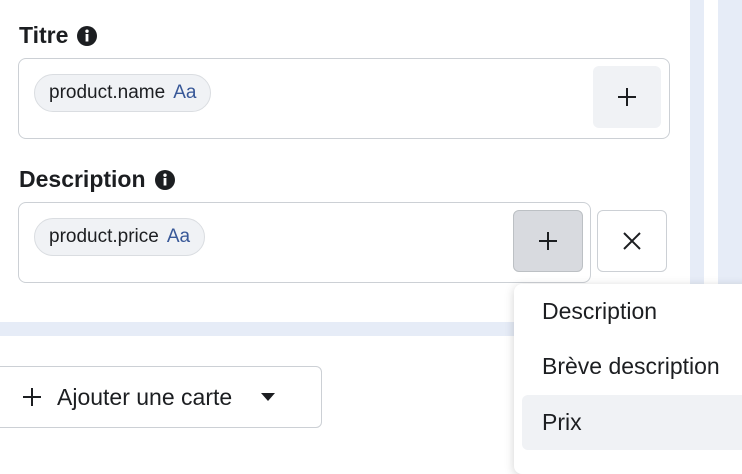 The image size is (742, 474). I want to click on description-field-label: Description, so click(97, 179).